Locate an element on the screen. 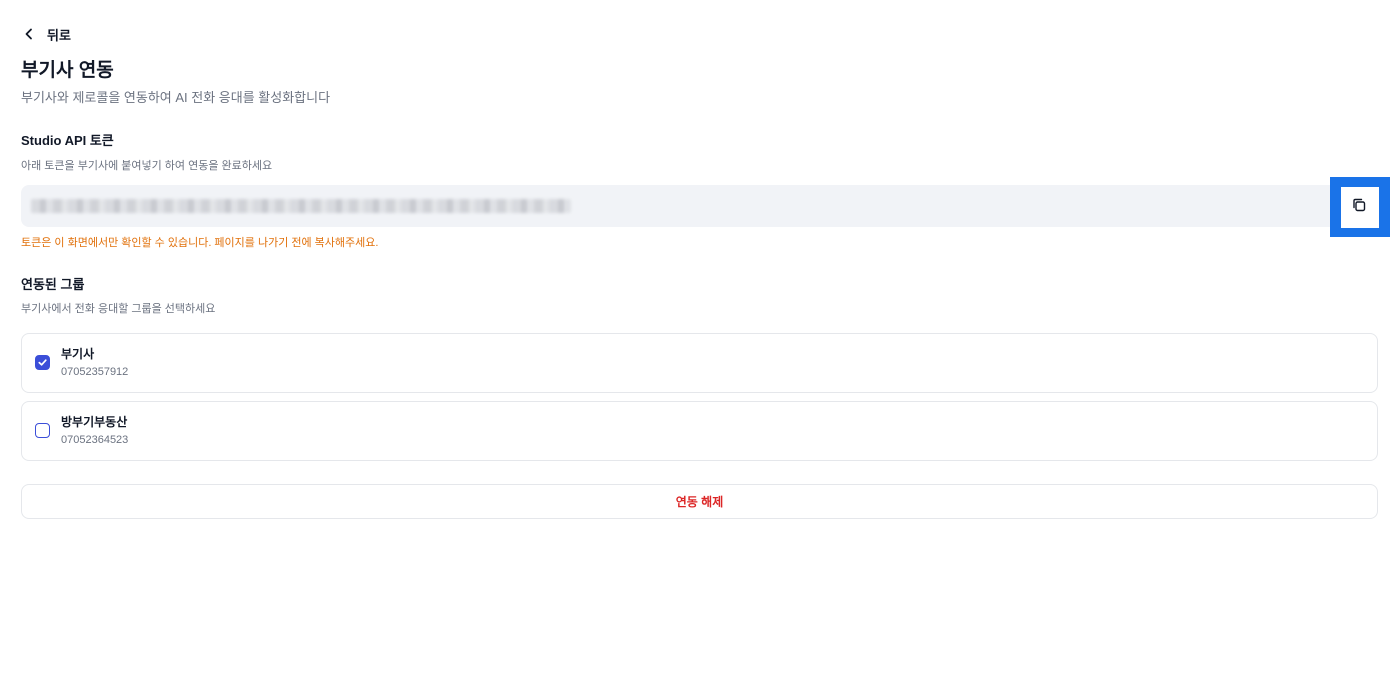  groups-section-description: 부기사에서 전화 응대할 그룹을 선택하세요 is located at coordinates (118, 309).